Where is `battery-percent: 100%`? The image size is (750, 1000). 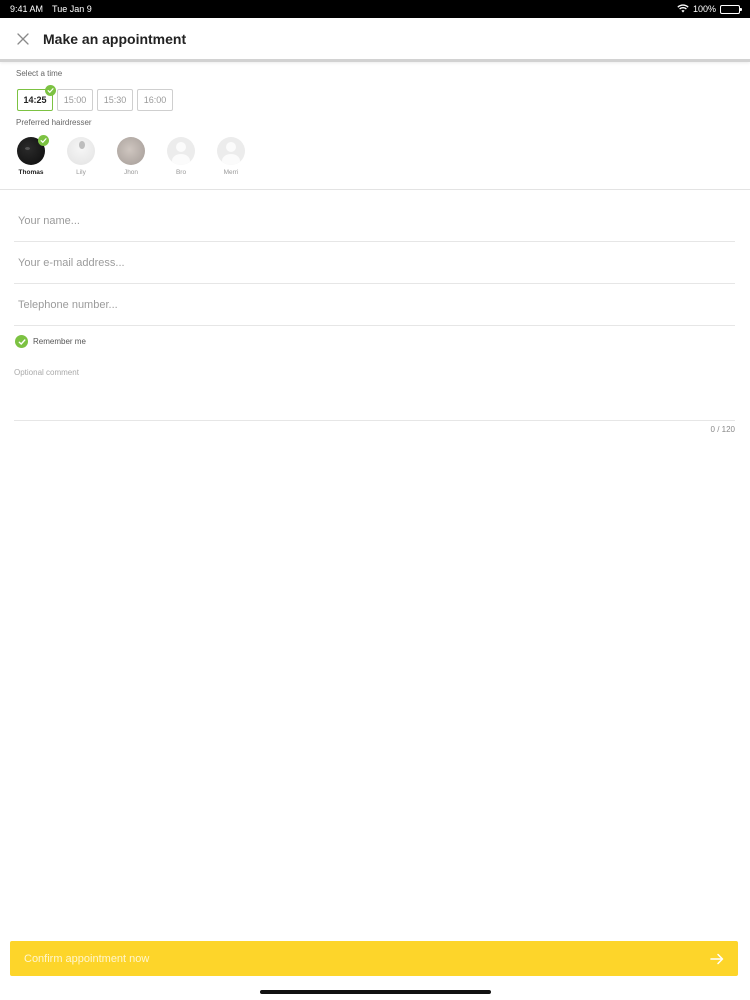 battery-percent: 100% is located at coordinates (704, 9).